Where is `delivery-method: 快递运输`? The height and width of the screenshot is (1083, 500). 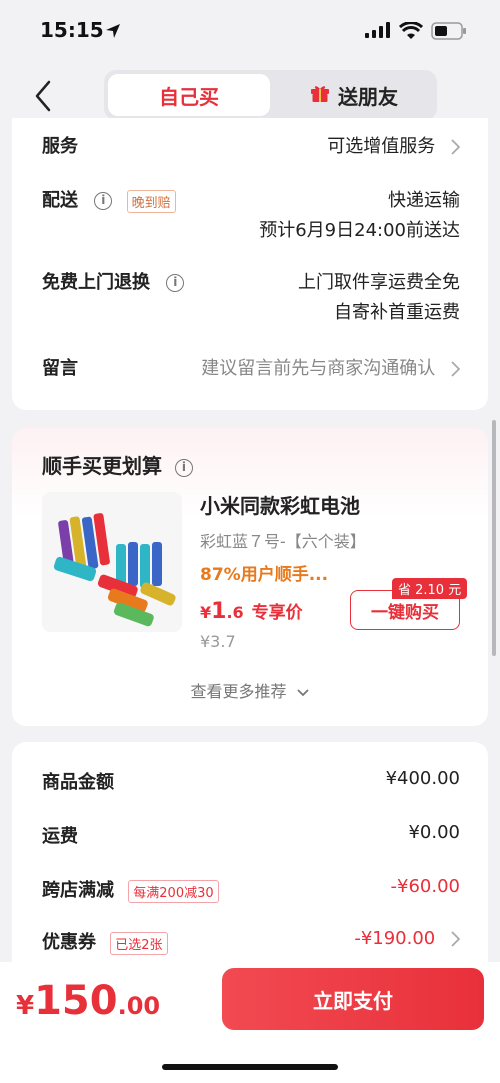 delivery-method: 快递运输 is located at coordinates (424, 200).